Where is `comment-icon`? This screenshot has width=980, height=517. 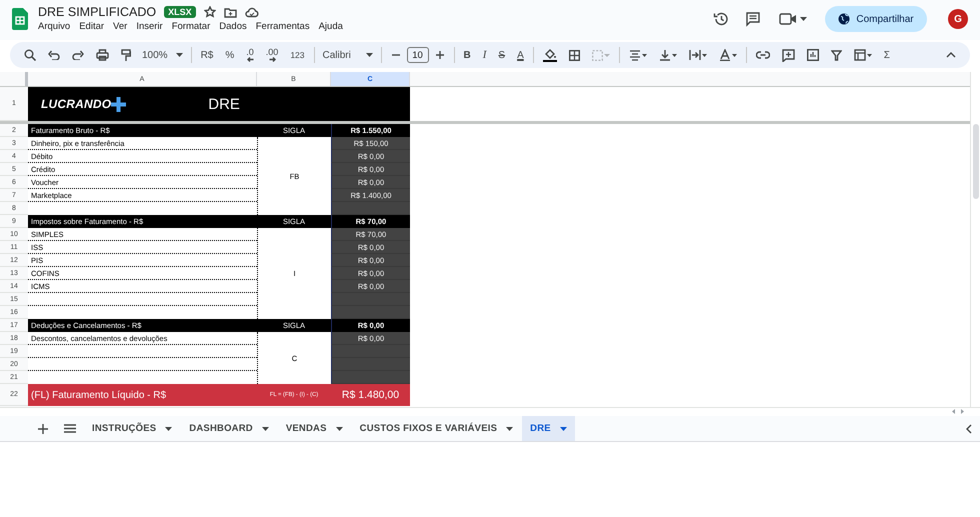
comment-icon is located at coordinates (753, 19).